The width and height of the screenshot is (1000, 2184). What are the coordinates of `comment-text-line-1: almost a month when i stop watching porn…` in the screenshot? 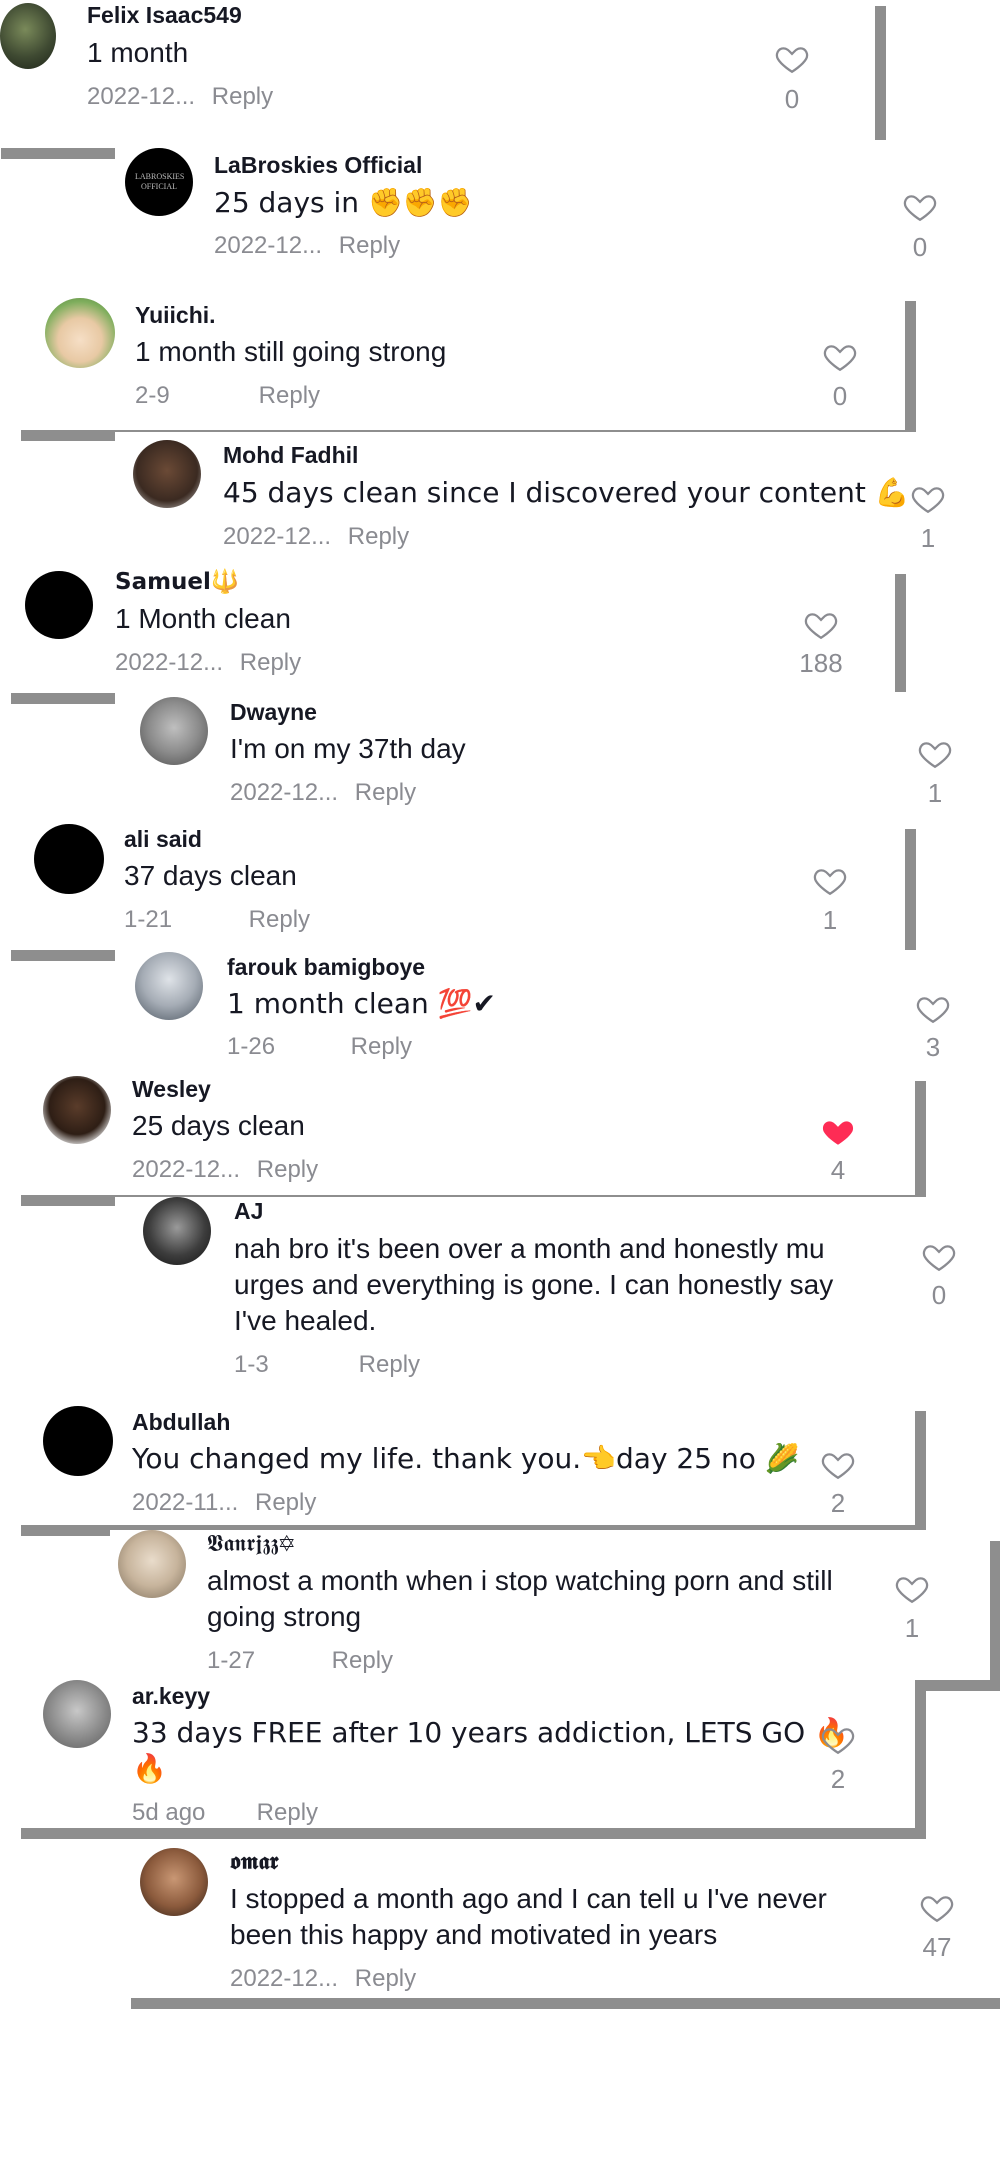 It's located at (520, 1580).